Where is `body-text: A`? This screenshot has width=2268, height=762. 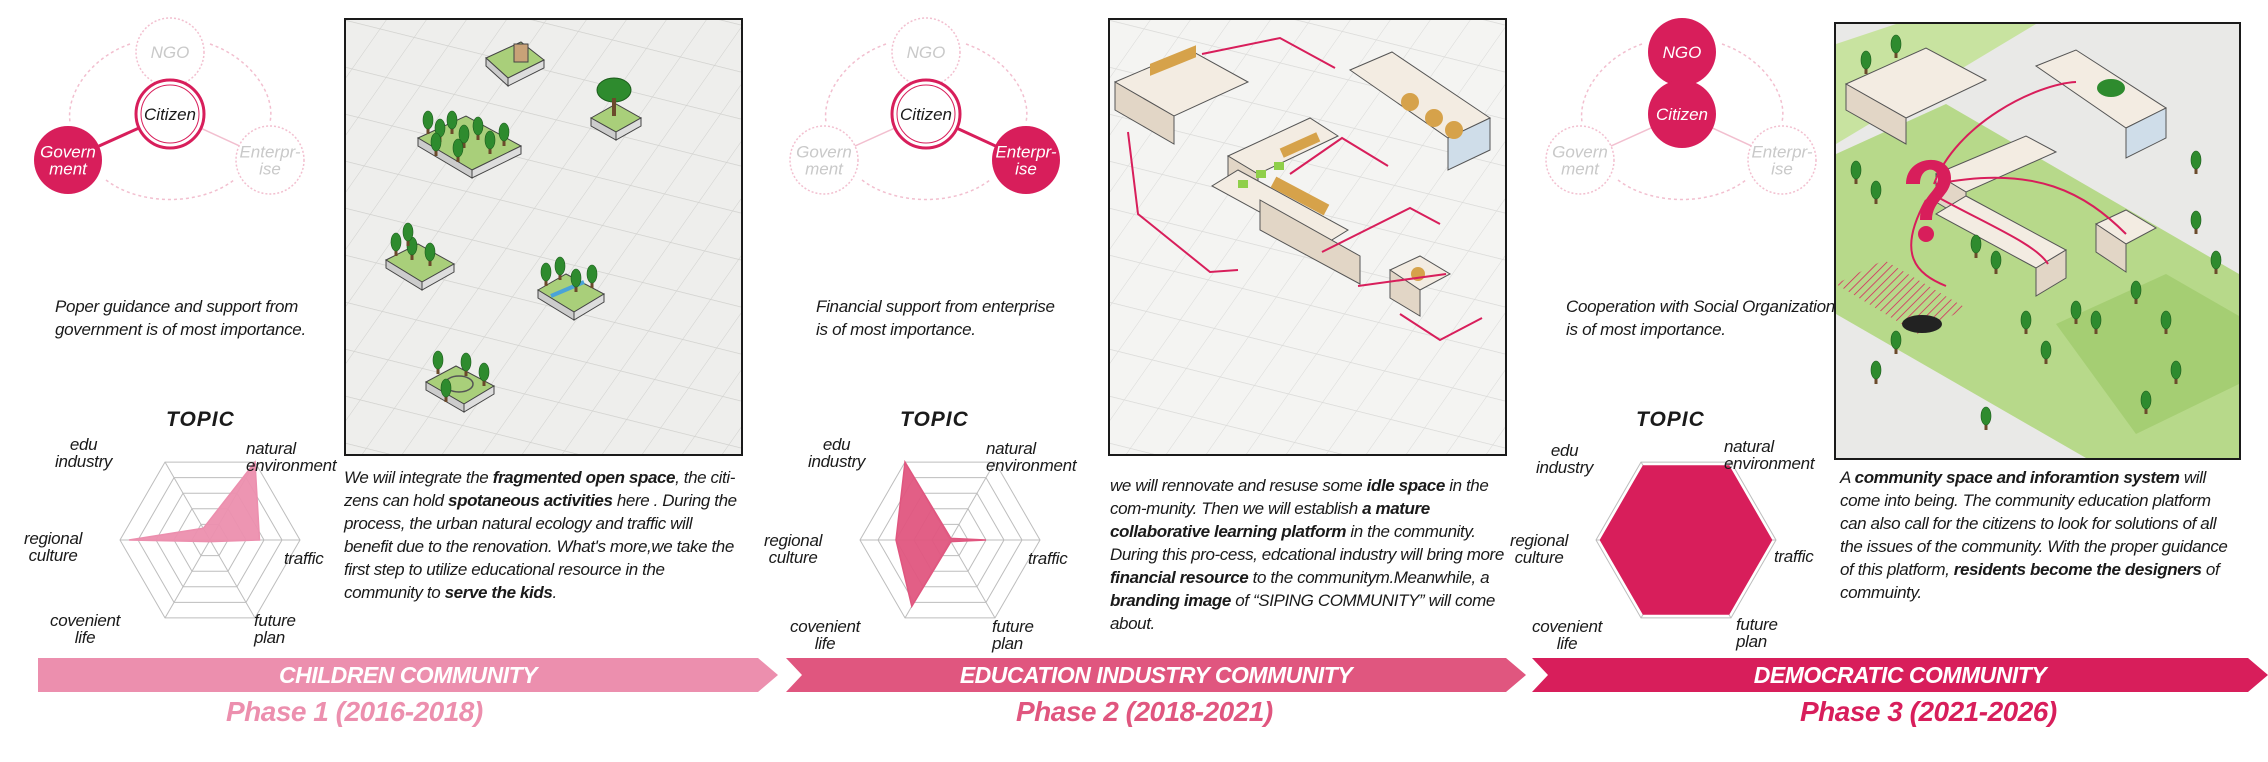 body-text: A is located at coordinates (1847, 477).